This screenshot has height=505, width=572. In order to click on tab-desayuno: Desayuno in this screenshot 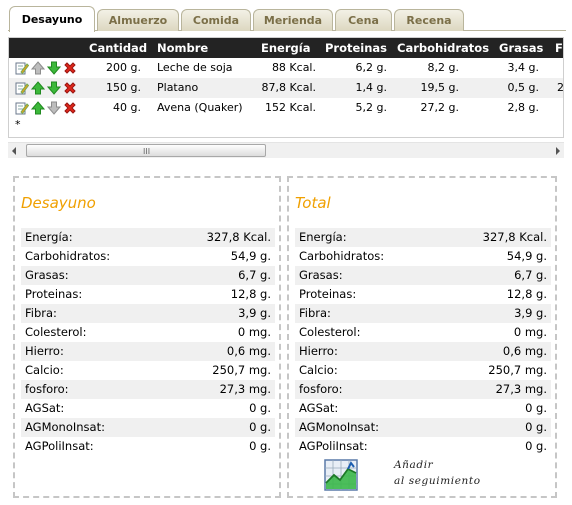, I will do `click(52, 19)`.